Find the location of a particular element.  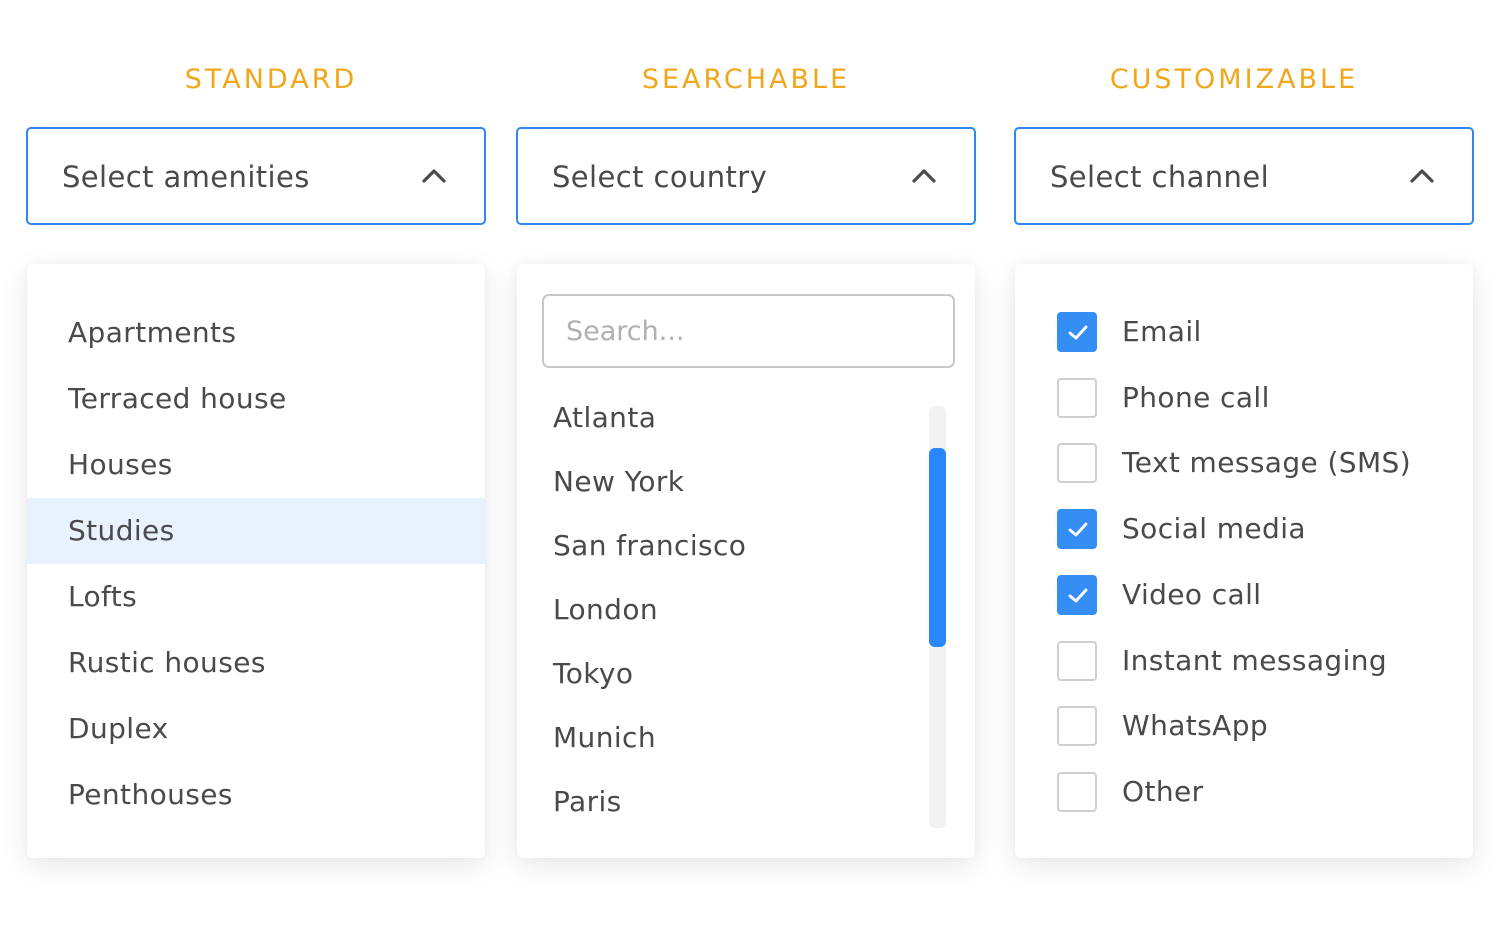

amenity-option: Duplex is located at coordinates (256, 729).